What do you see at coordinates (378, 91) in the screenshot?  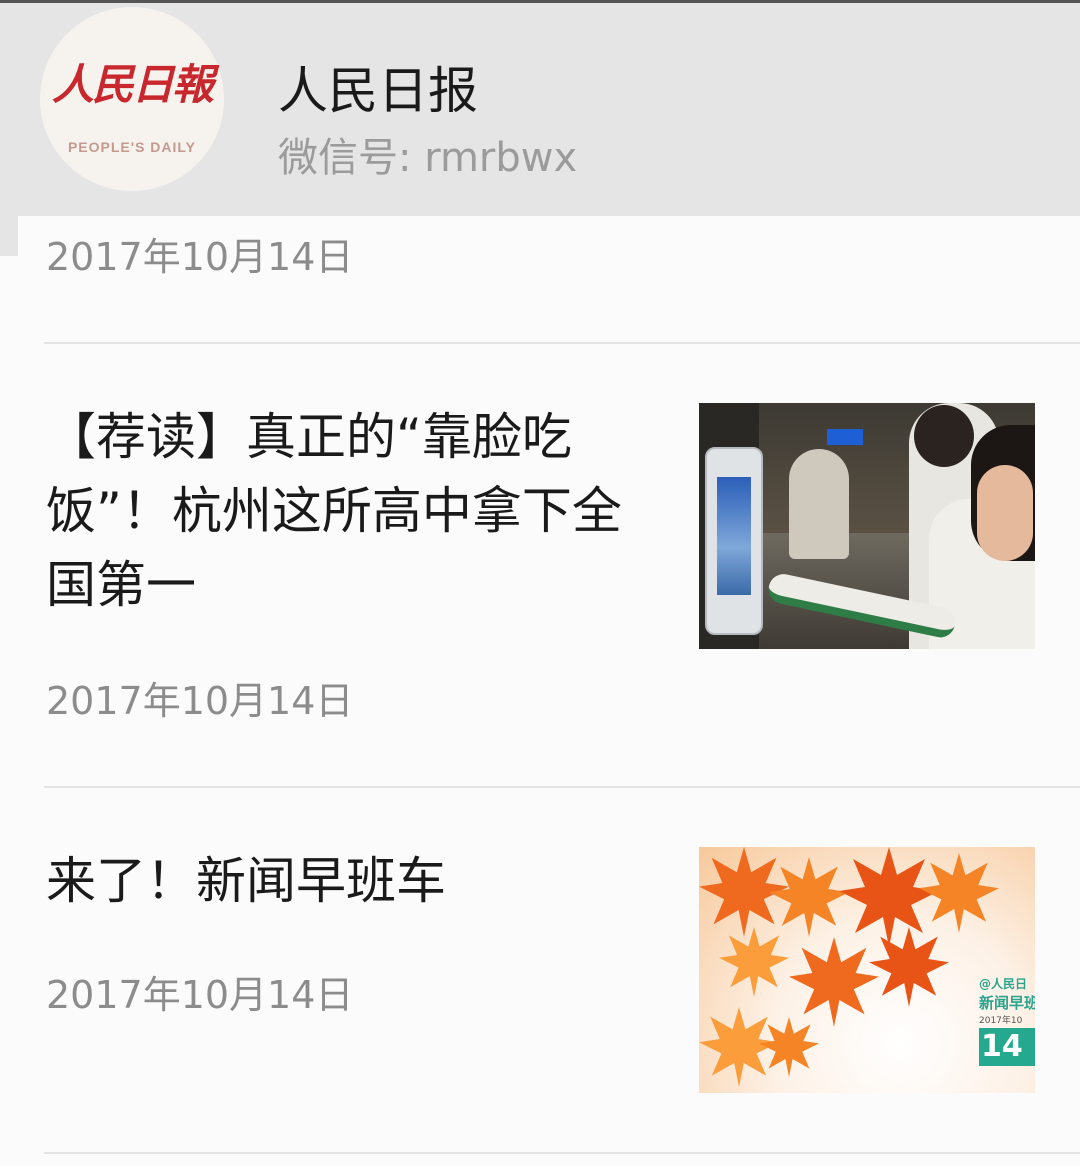 I see `account-name: 人民日报` at bounding box center [378, 91].